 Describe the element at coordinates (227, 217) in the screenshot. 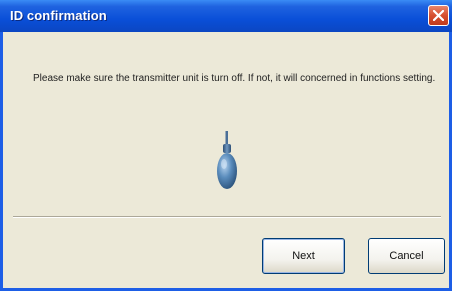

I see `button-divider` at that location.